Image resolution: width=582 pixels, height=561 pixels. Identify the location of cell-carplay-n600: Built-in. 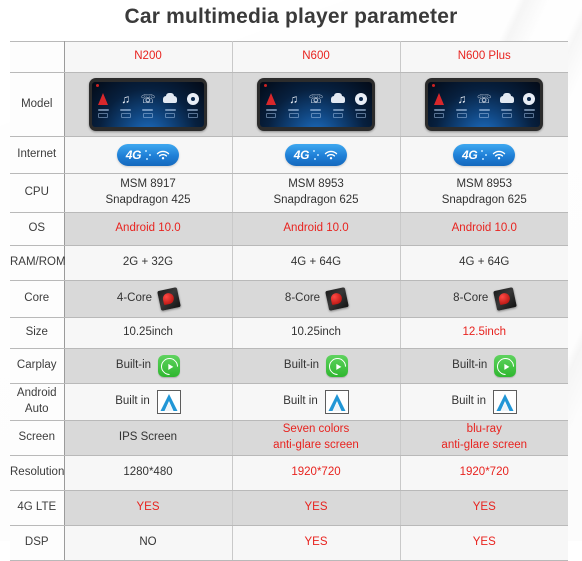
(316, 366).